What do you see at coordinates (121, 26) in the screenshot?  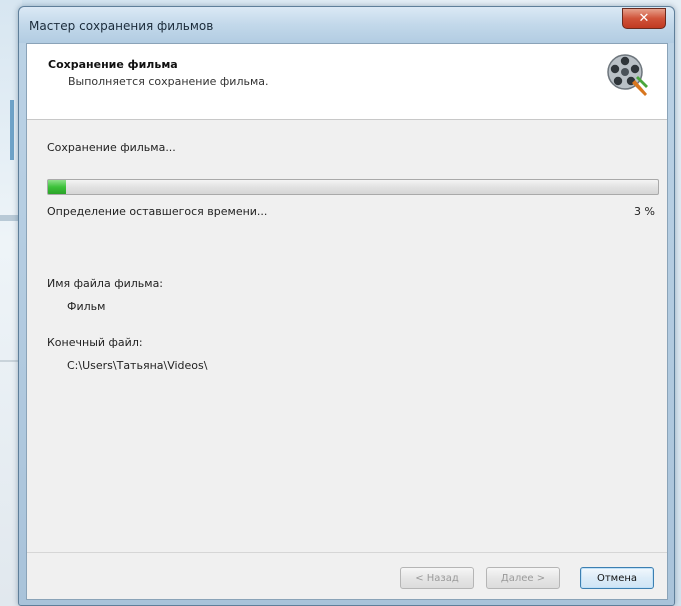 I see `window-title: Мастер сохранения фильмов` at bounding box center [121, 26].